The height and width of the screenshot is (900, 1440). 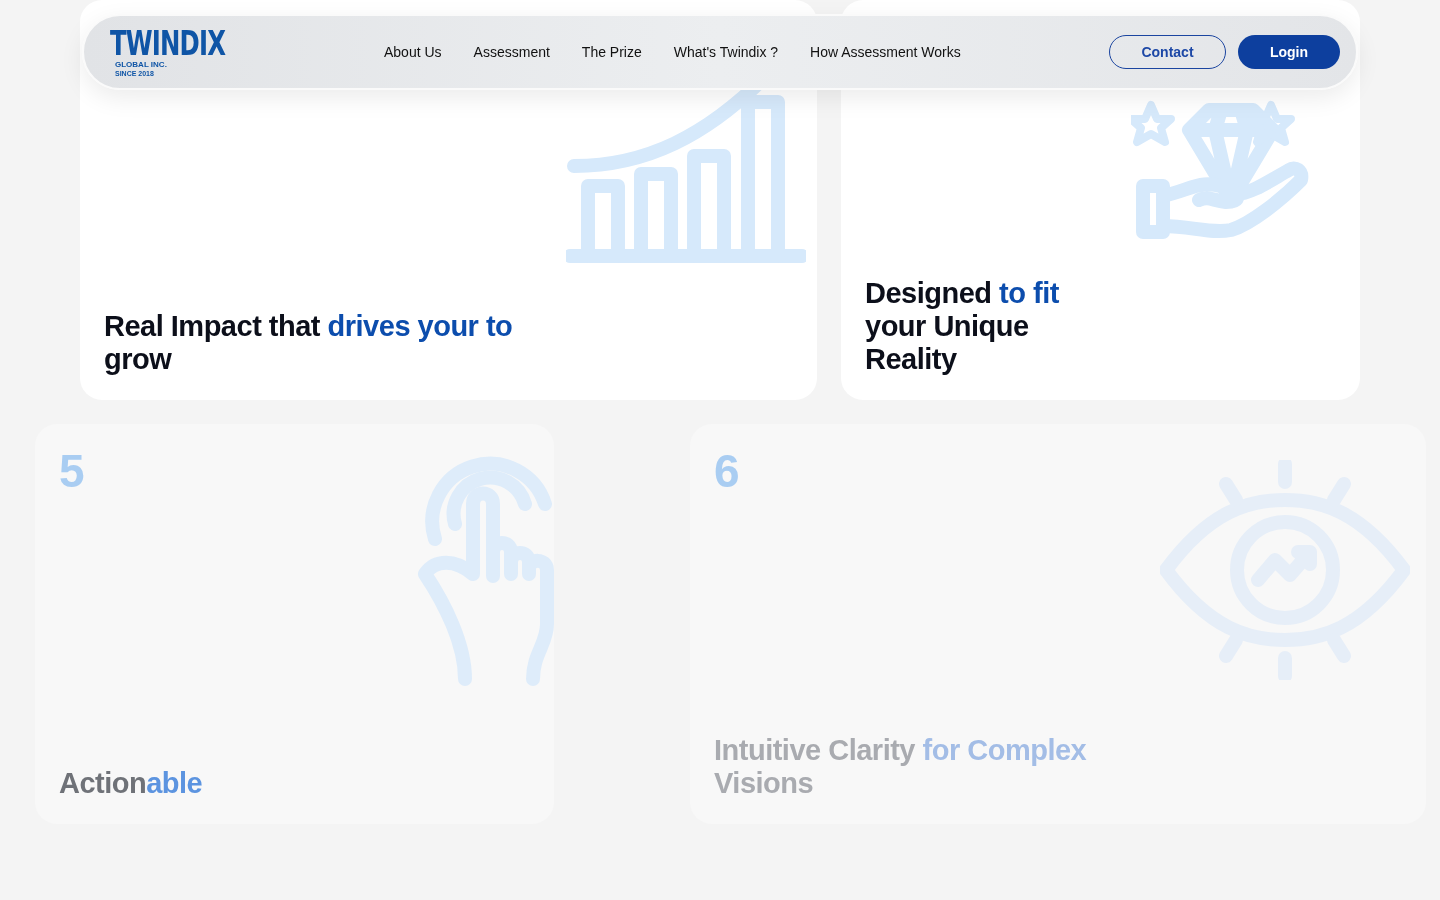 I want to click on card-title: Designed to fit your Unique Reality, so click(x=962, y=326).